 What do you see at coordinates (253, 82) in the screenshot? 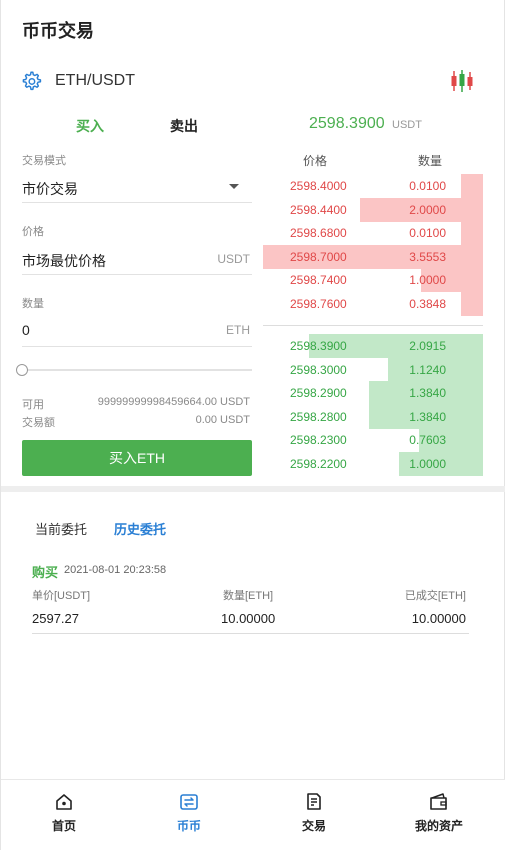
I see `pair-row: ETH/USDT` at bounding box center [253, 82].